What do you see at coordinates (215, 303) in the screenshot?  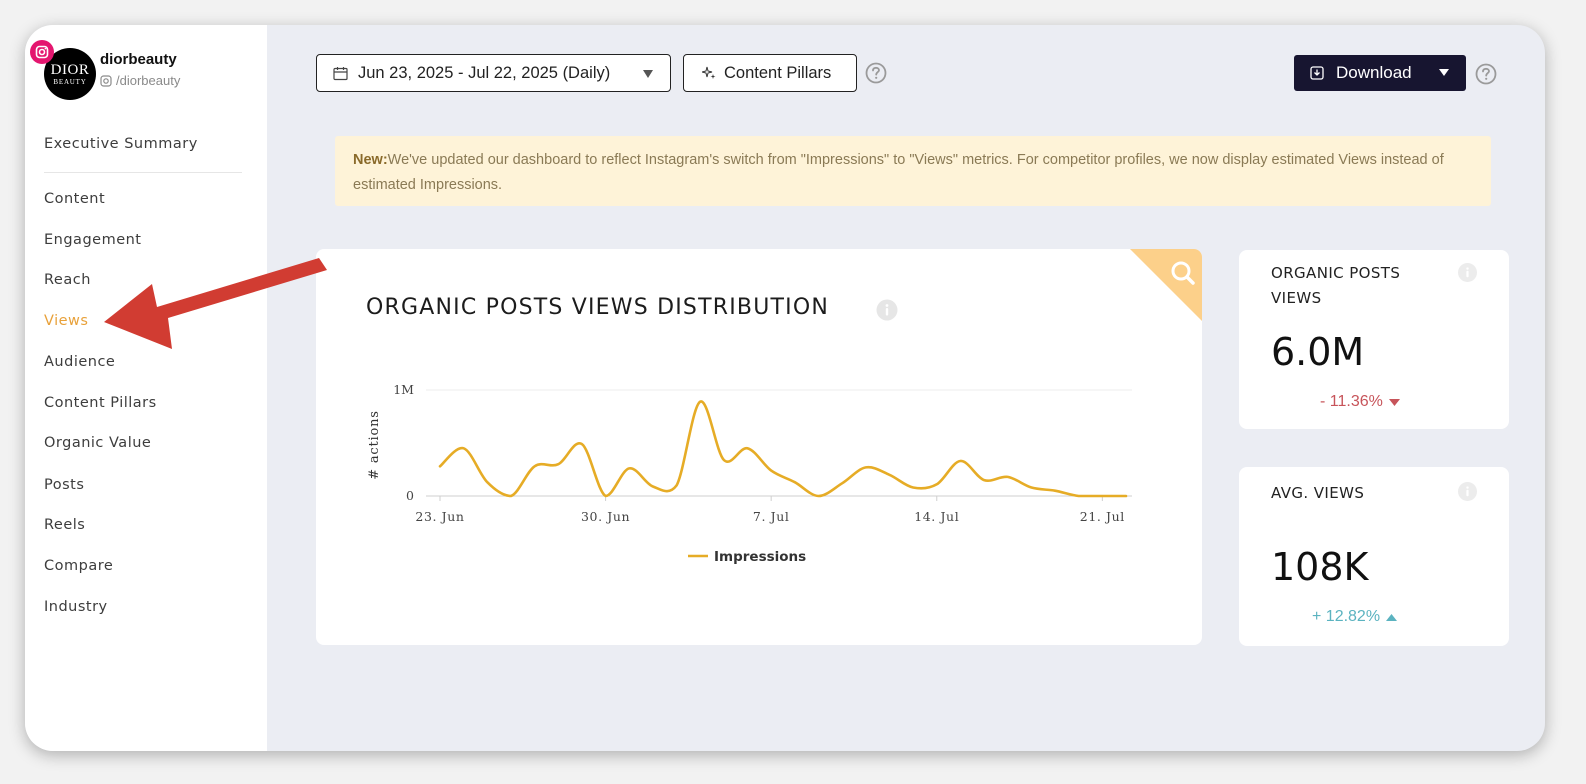 I see `annotation-arrow-icon` at bounding box center [215, 303].